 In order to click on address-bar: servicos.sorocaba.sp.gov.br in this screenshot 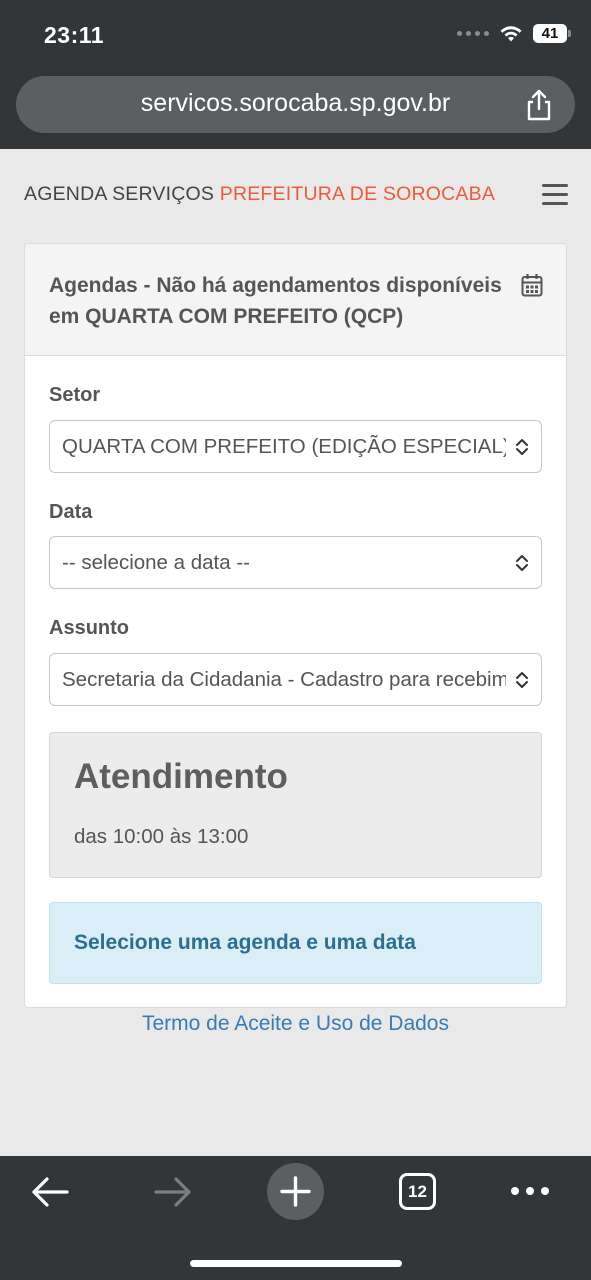, I will do `click(295, 104)`.